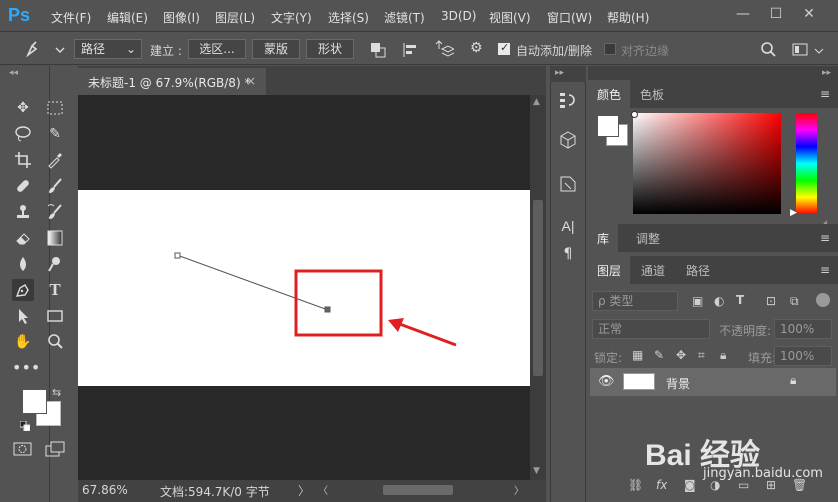 The width and height of the screenshot is (838, 502). Describe the element at coordinates (803, 356) in the screenshot. I see `fill-input: 100%` at that location.